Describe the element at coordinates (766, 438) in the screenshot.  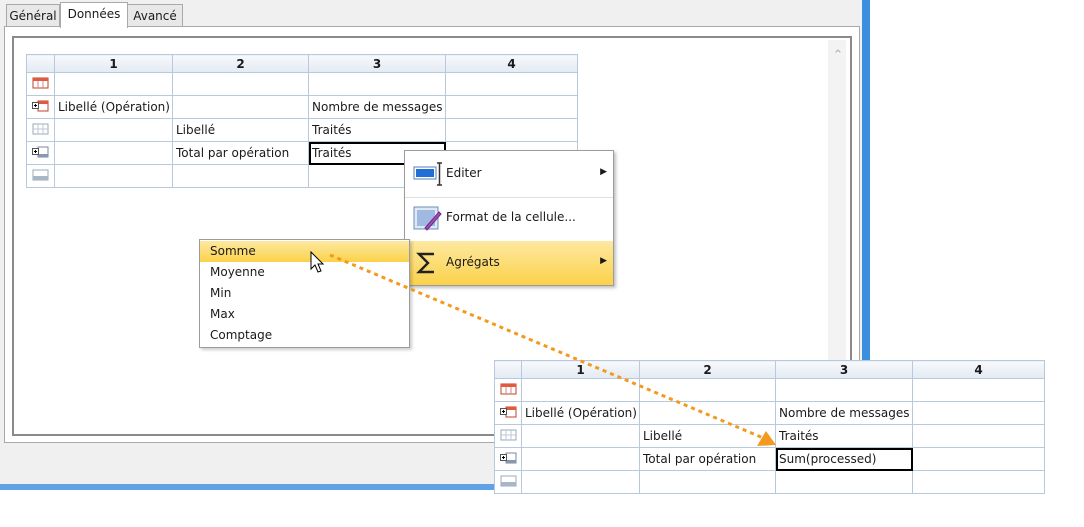
I see `arrow-head-icon` at that location.